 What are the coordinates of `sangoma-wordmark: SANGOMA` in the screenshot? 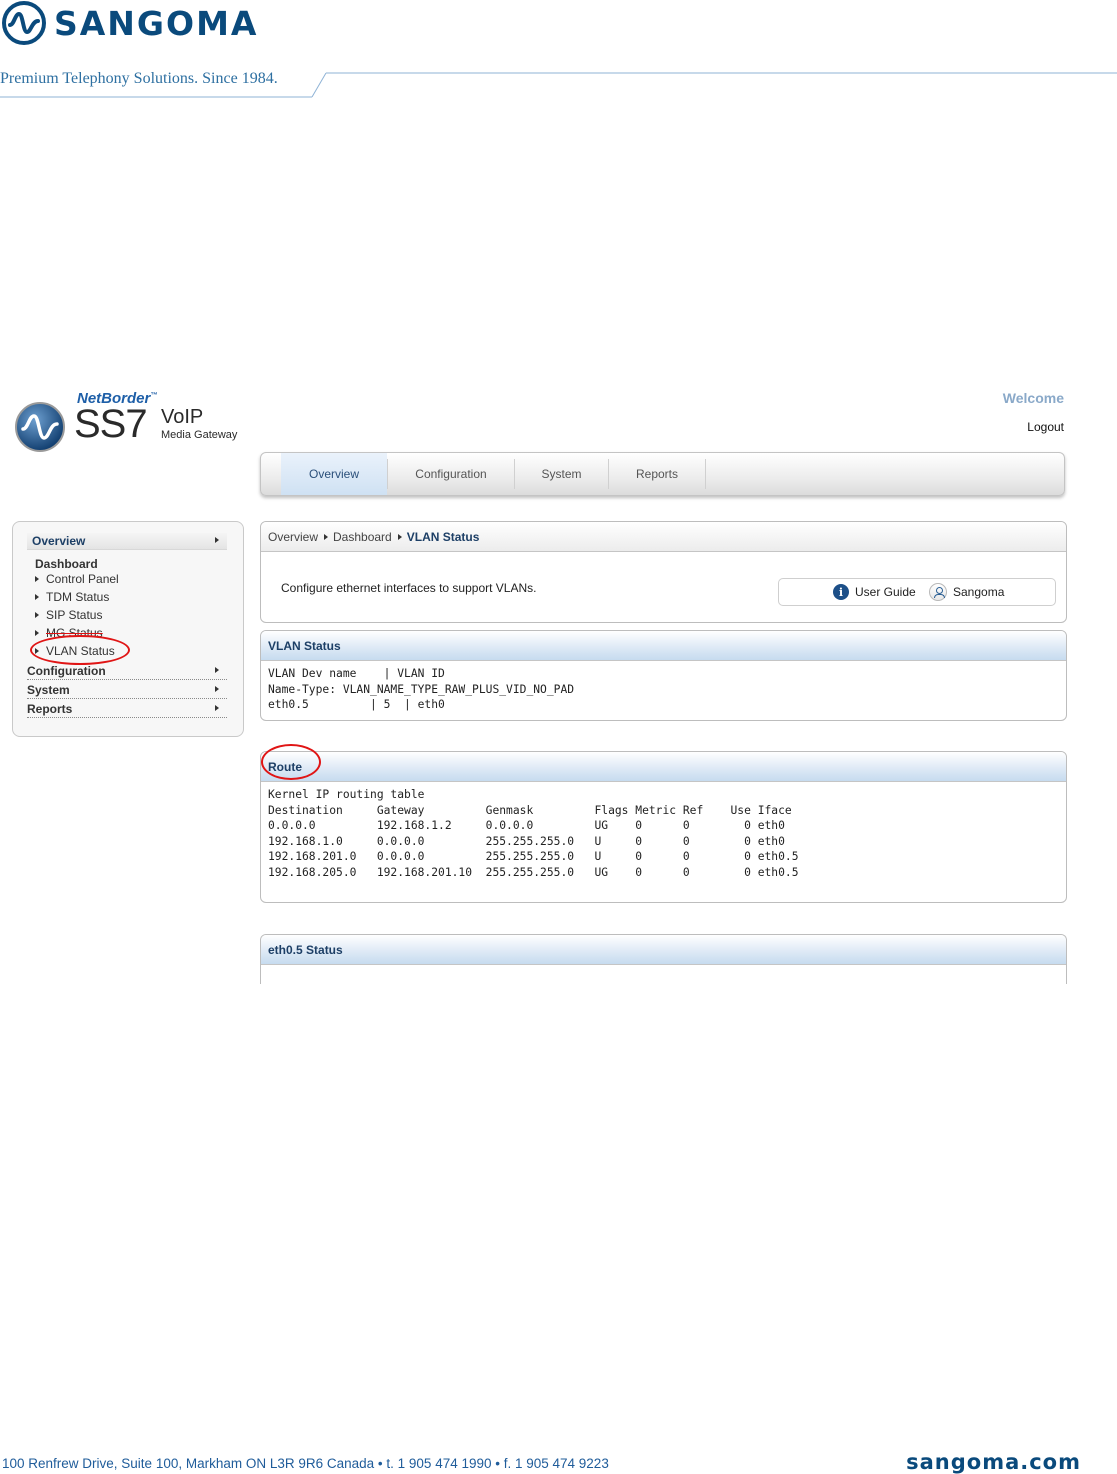 It's located at (156, 23).